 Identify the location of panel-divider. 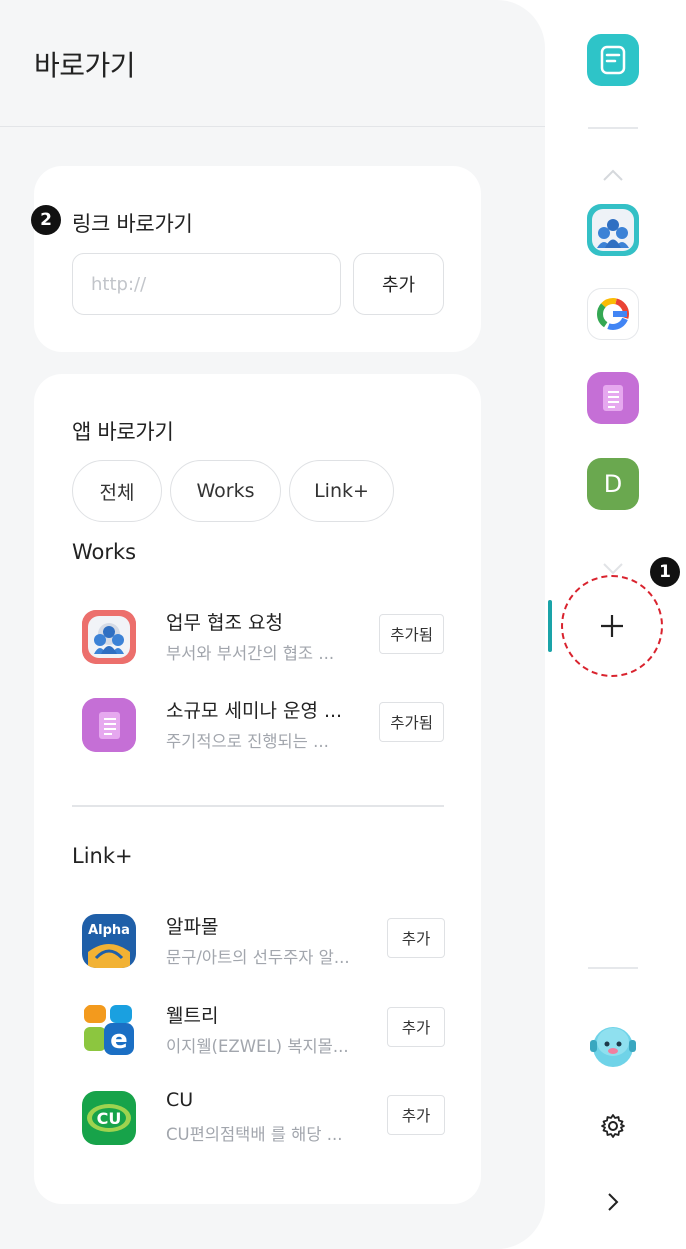
(272, 126).